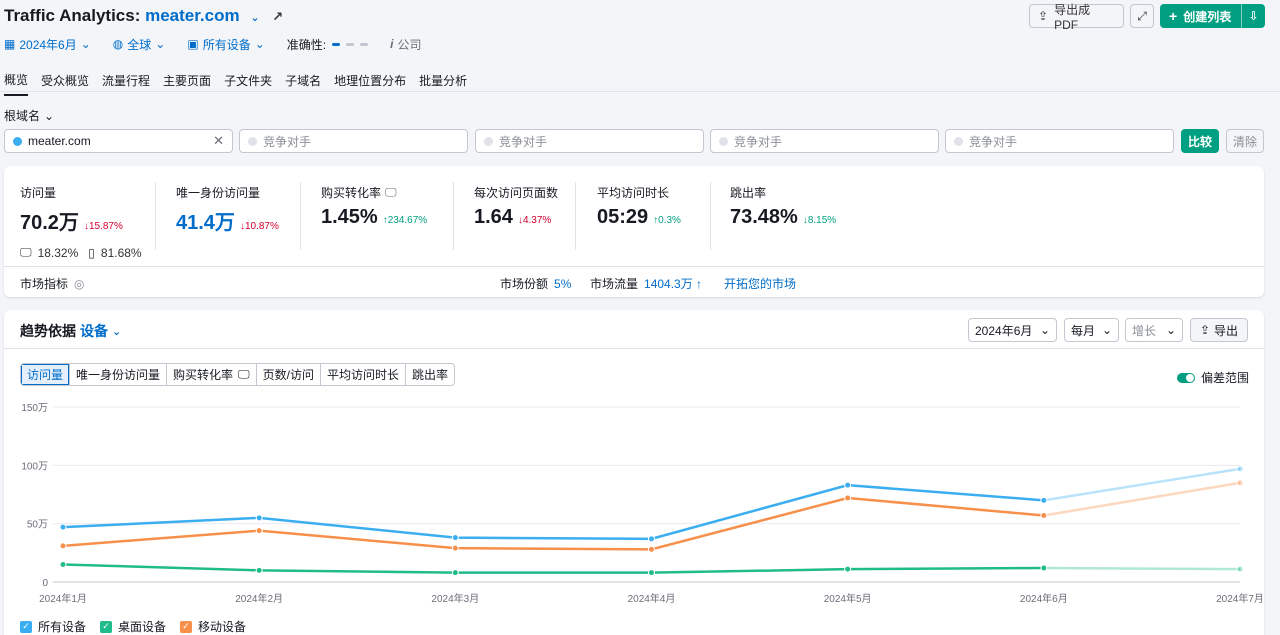 The image size is (1280, 635). What do you see at coordinates (405, 44) in the screenshot?
I see `company-filter: i 公司` at bounding box center [405, 44].